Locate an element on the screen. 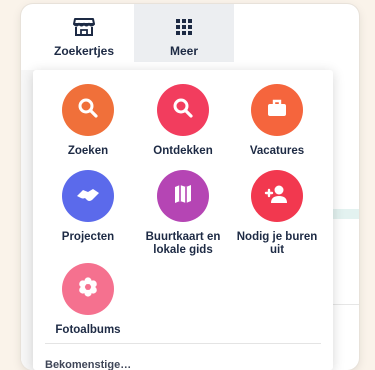  map-icon is located at coordinates (183, 196).